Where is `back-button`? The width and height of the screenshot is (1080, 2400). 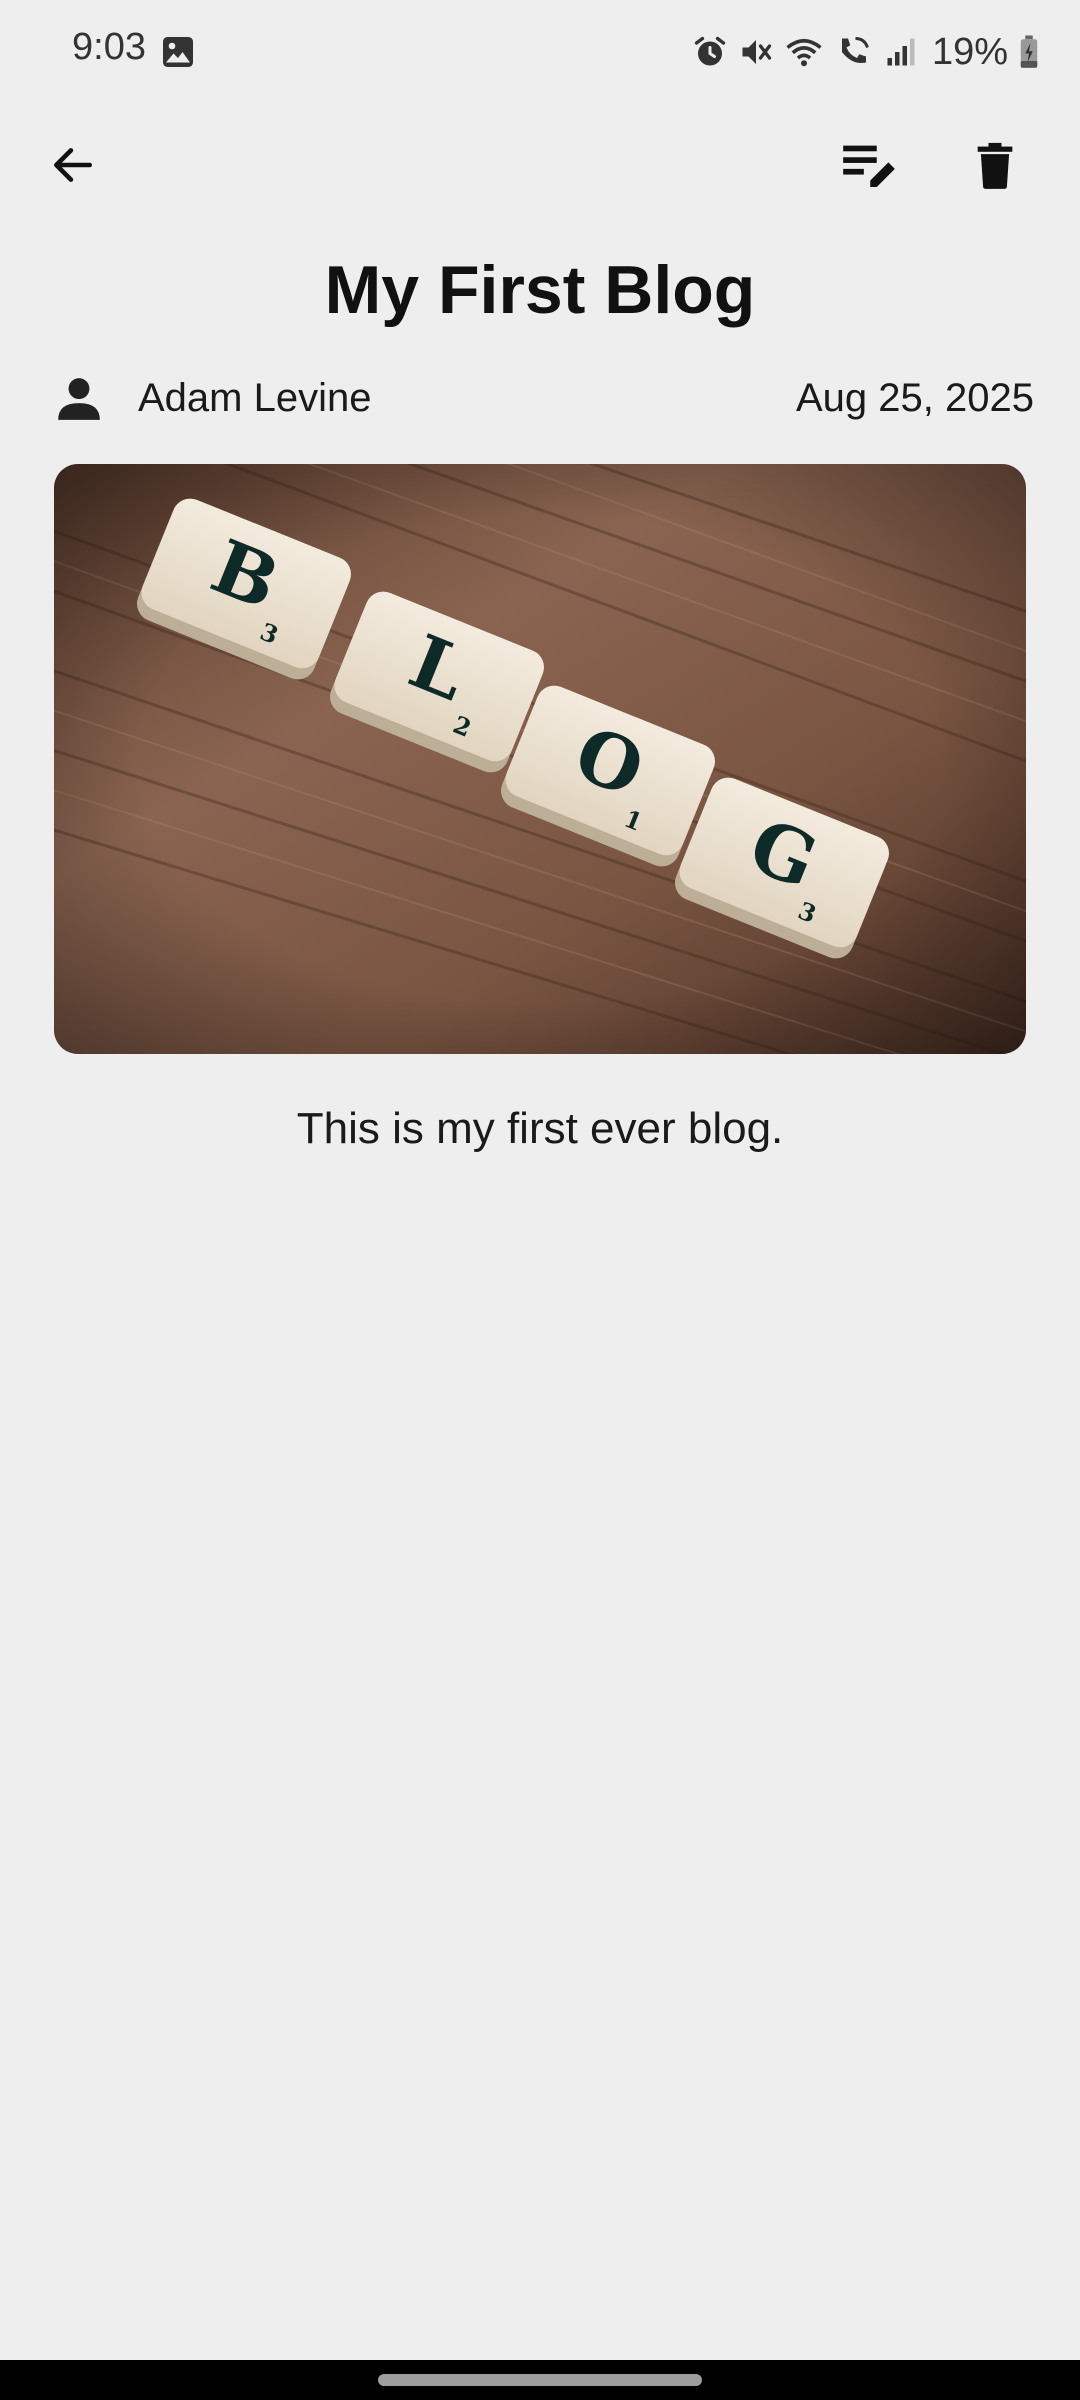
back-button is located at coordinates (73, 165).